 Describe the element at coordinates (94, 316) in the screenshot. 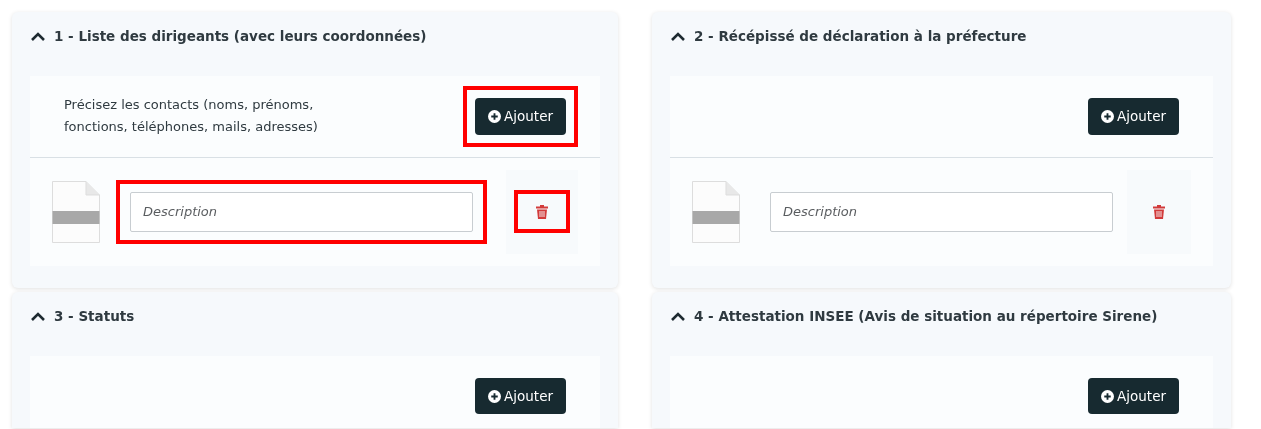

I see `section-title: 3 - Statuts` at that location.